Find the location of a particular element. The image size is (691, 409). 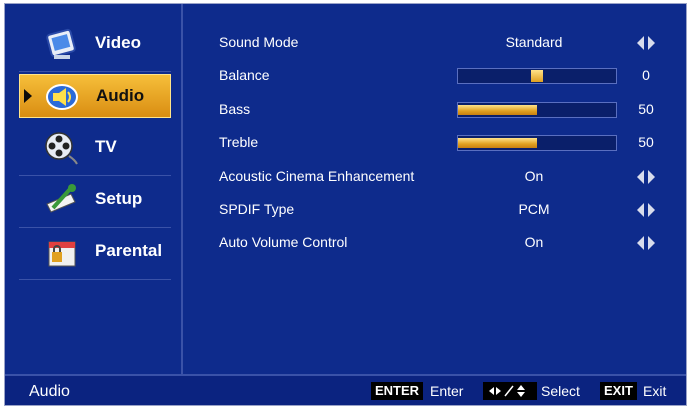

select-key-label: Select is located at coordinates (560, 391).